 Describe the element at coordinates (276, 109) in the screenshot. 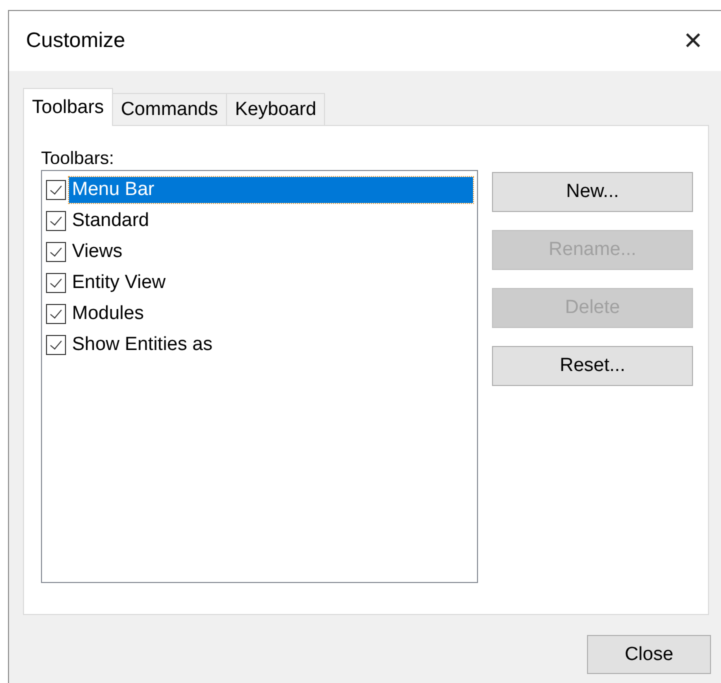

I see `tab: Keyboard` at that location.